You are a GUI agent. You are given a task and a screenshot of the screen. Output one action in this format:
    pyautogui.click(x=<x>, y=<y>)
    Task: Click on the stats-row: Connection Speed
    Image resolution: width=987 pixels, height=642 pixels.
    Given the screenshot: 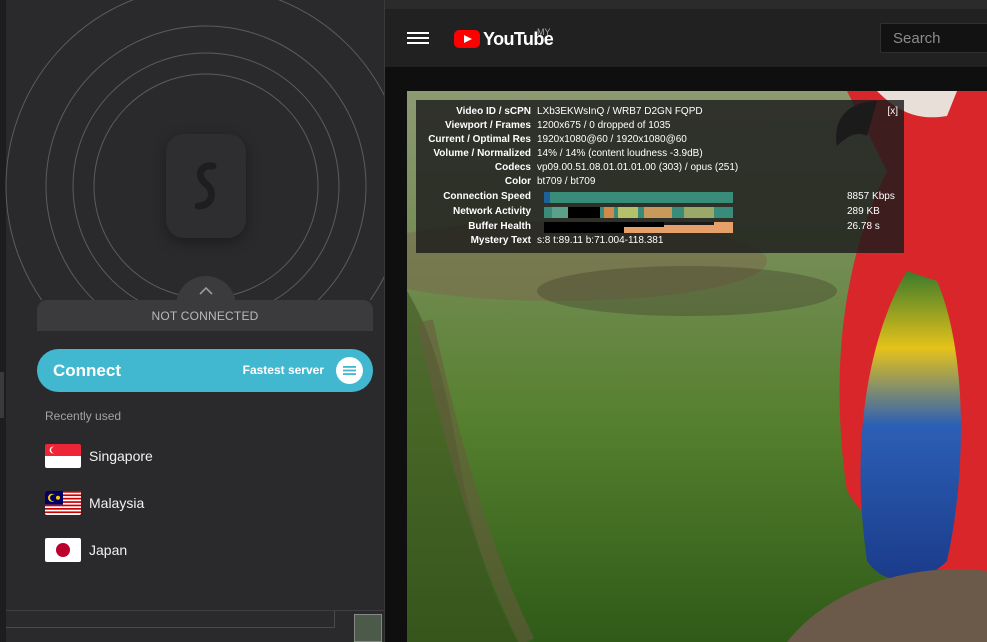 What is the action you would take?
    pyautogui.click(x=476, y=197)
    